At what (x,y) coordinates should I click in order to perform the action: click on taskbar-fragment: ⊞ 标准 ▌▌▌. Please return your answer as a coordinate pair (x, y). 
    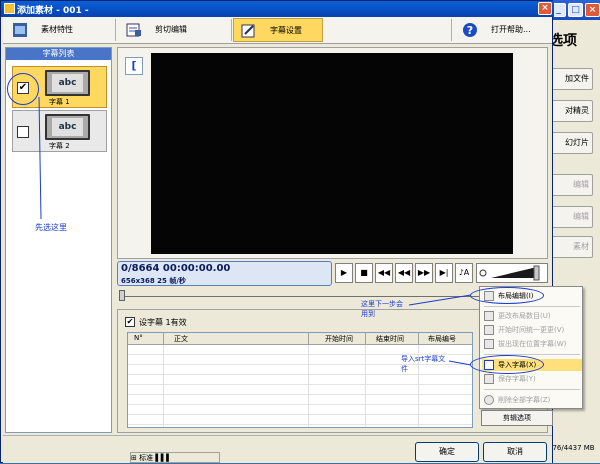
    Looking at the image, I should click on (175, 457).